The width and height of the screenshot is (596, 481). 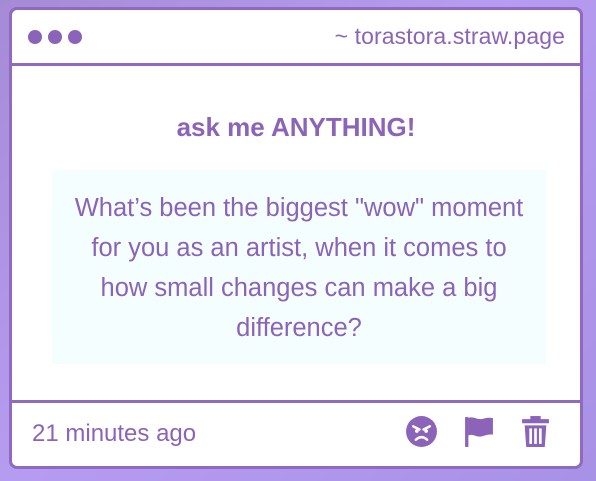 What do you see at coordinates (114, 433) in the screenshot?
I see `timestamp: 21 minutes ago` at bounding box center [114, 433].